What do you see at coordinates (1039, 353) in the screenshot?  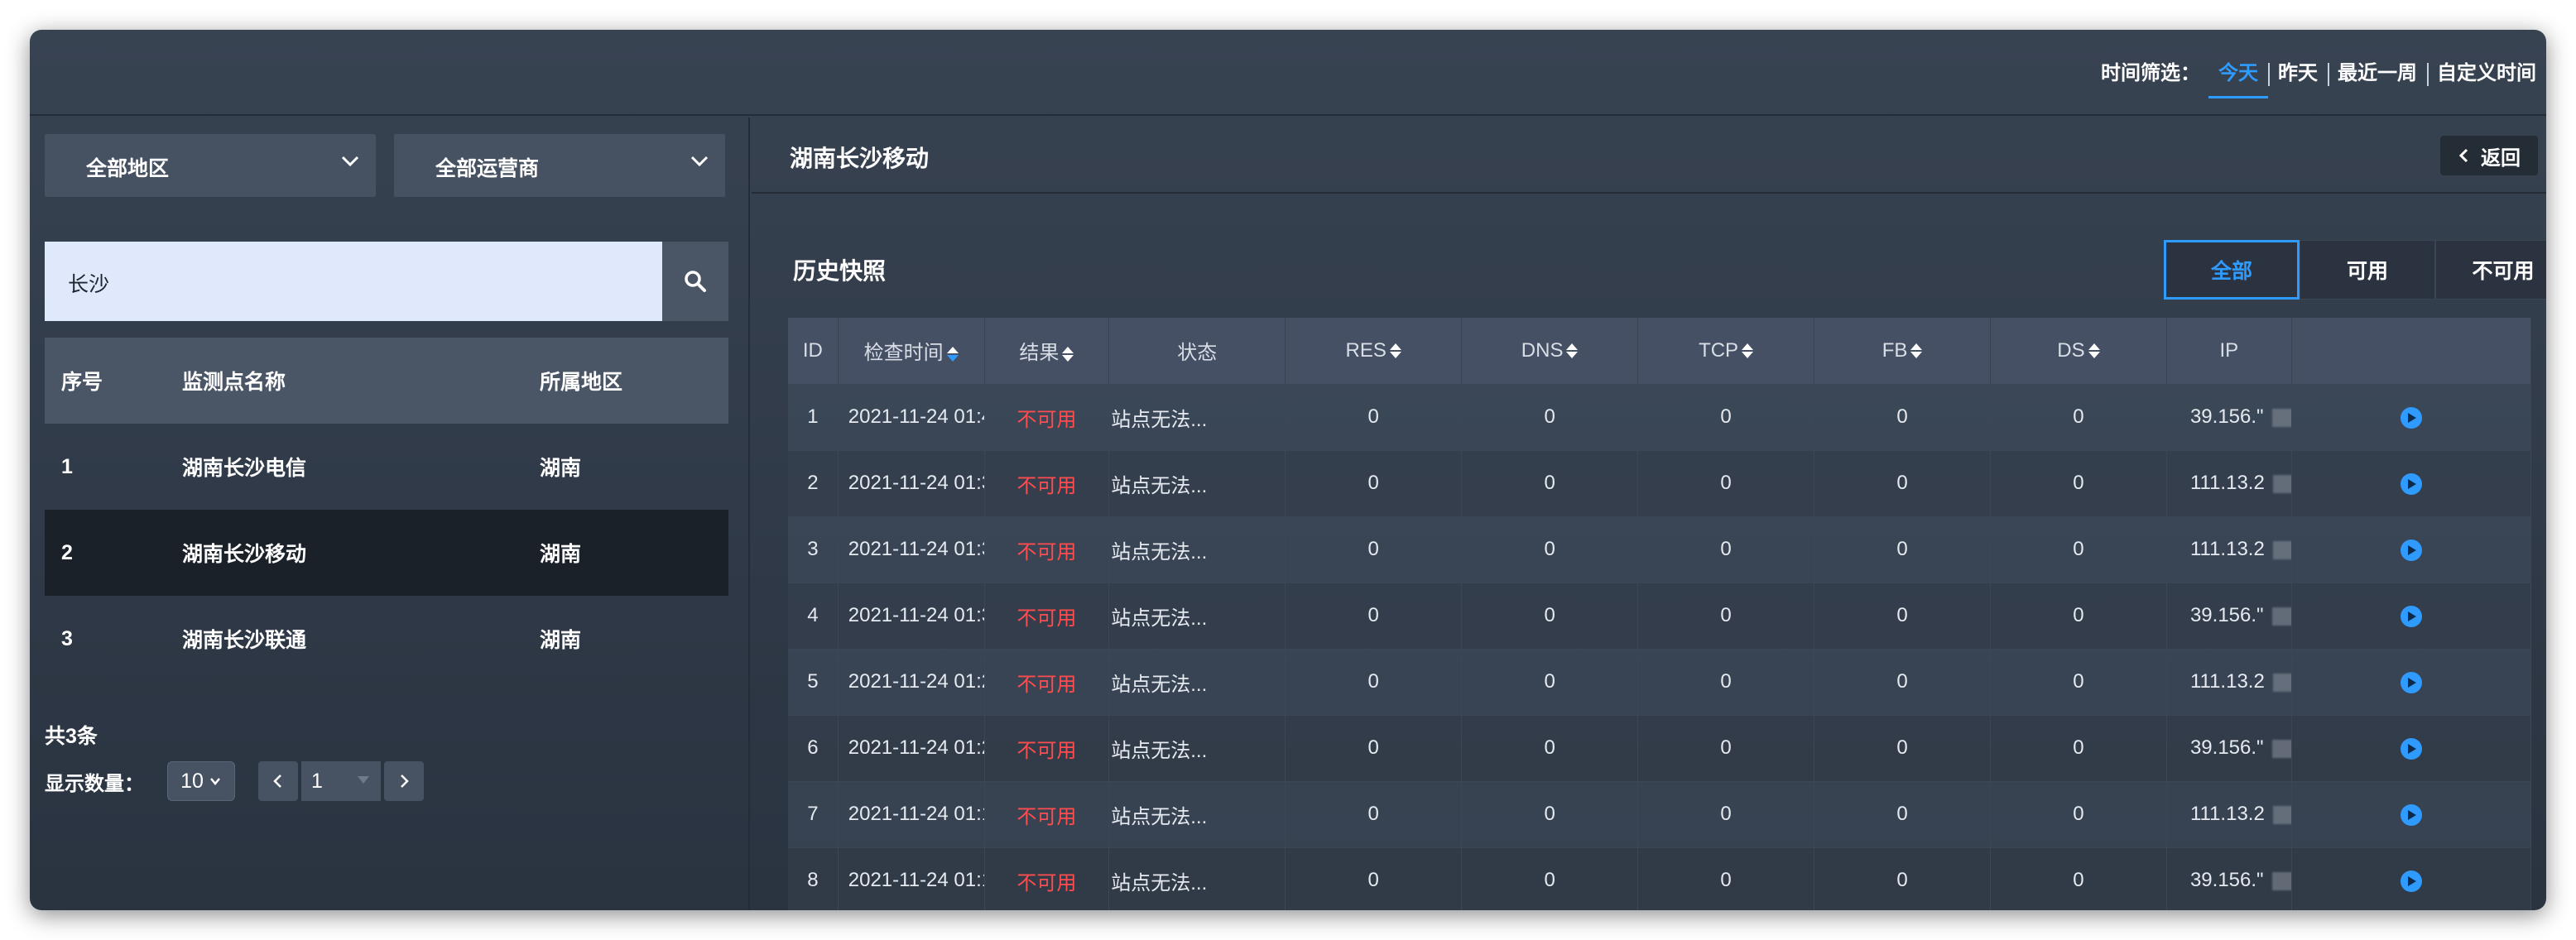 I see `th-result-label: 结果` at bounding box center [1039, 353].